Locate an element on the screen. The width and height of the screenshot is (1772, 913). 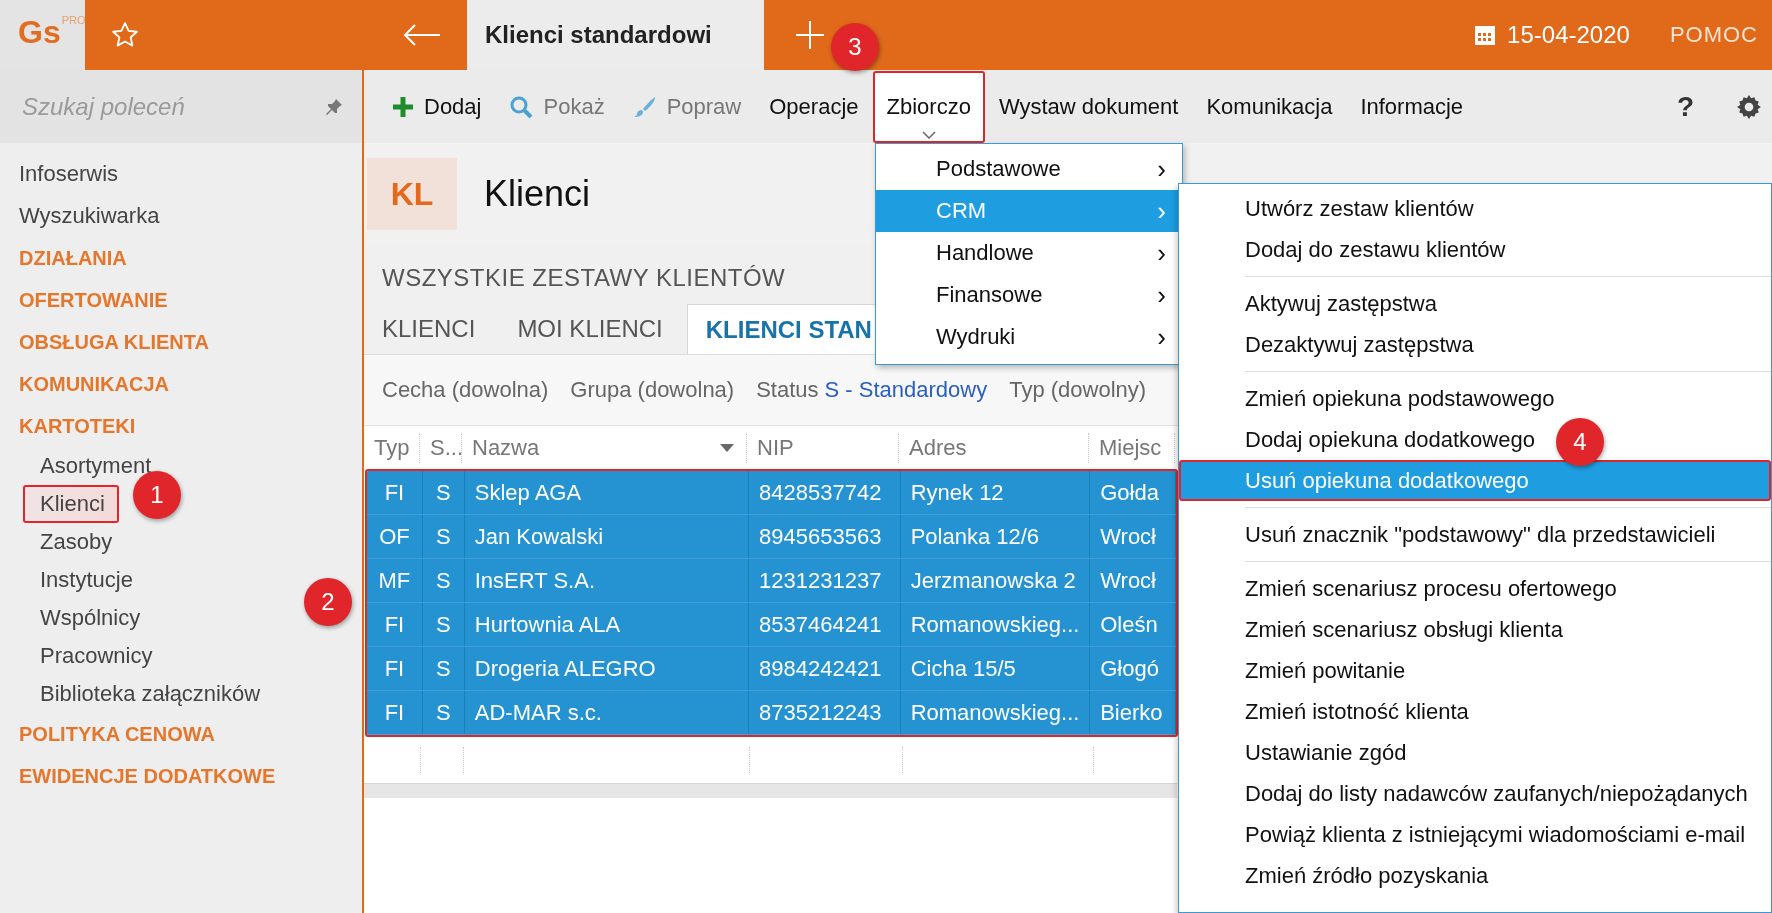
help-button: ? is located at coordinates (1685, 106).